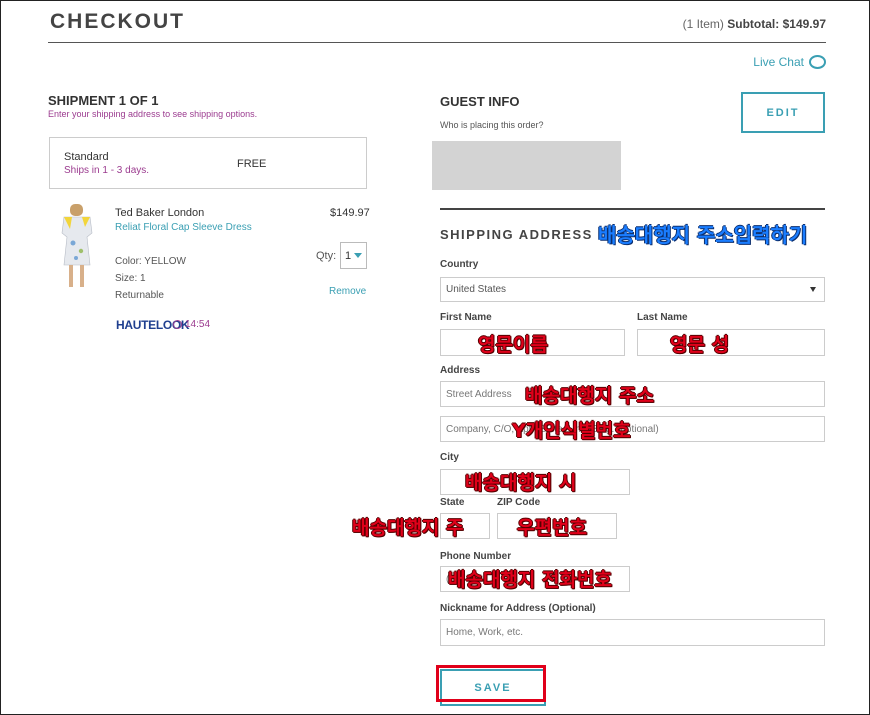  What do you see at coordinates (519, 502) in the screenshot?
I see `zip-label: ZIP Code` at bounding box center [519, 502].